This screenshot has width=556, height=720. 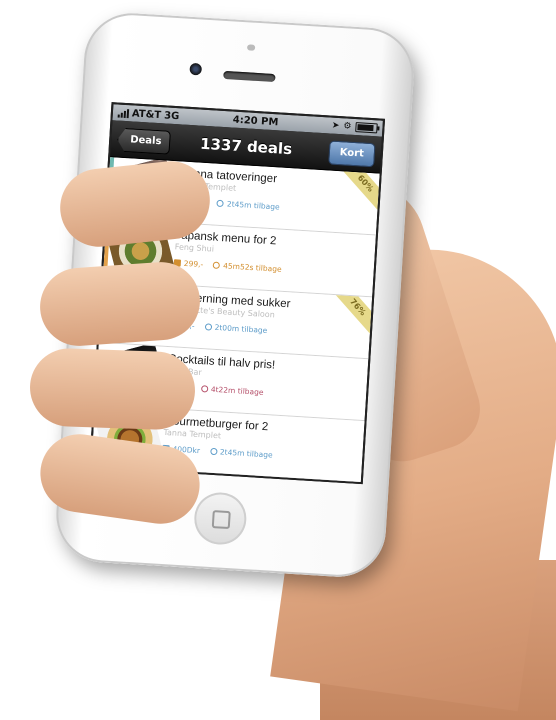 I want to click on earpiece-speaker, so click(x=249, y=76).